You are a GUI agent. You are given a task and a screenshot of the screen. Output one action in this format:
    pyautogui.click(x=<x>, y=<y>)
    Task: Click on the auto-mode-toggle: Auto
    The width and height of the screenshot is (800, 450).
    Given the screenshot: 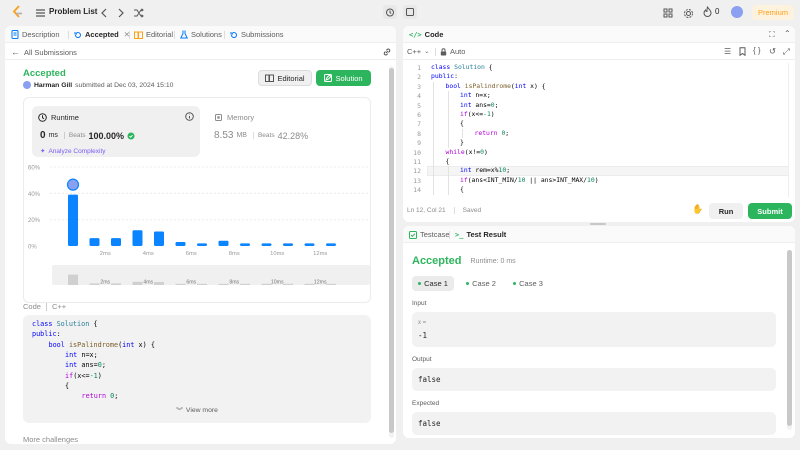 What is the action you would take?
    pyautogui.click(x=452, y=51)
    